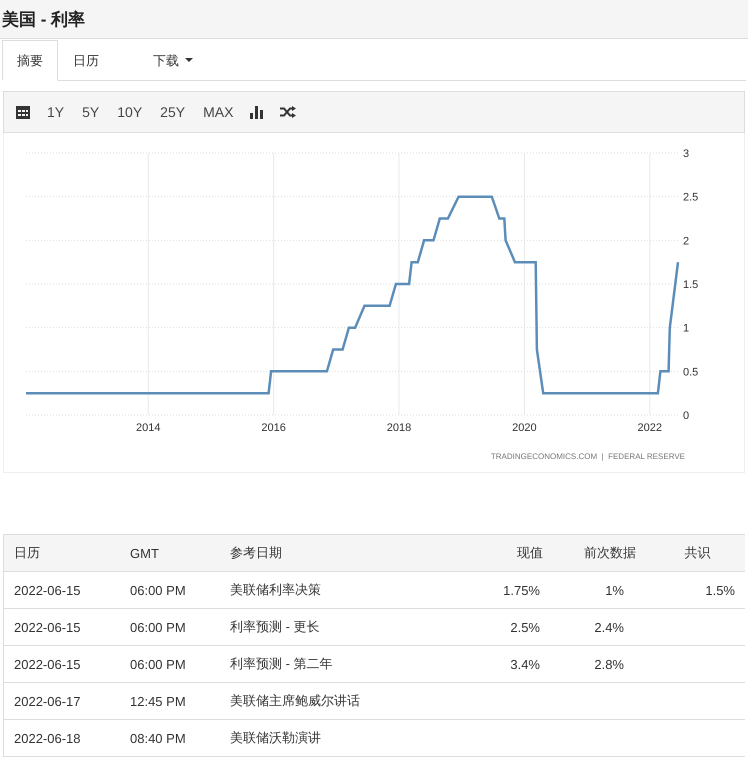 This screenshot has width=748, height=764. Describe the element at coordinates (30, 60) in the screenshot. I see `tab: 摘要` at that location.